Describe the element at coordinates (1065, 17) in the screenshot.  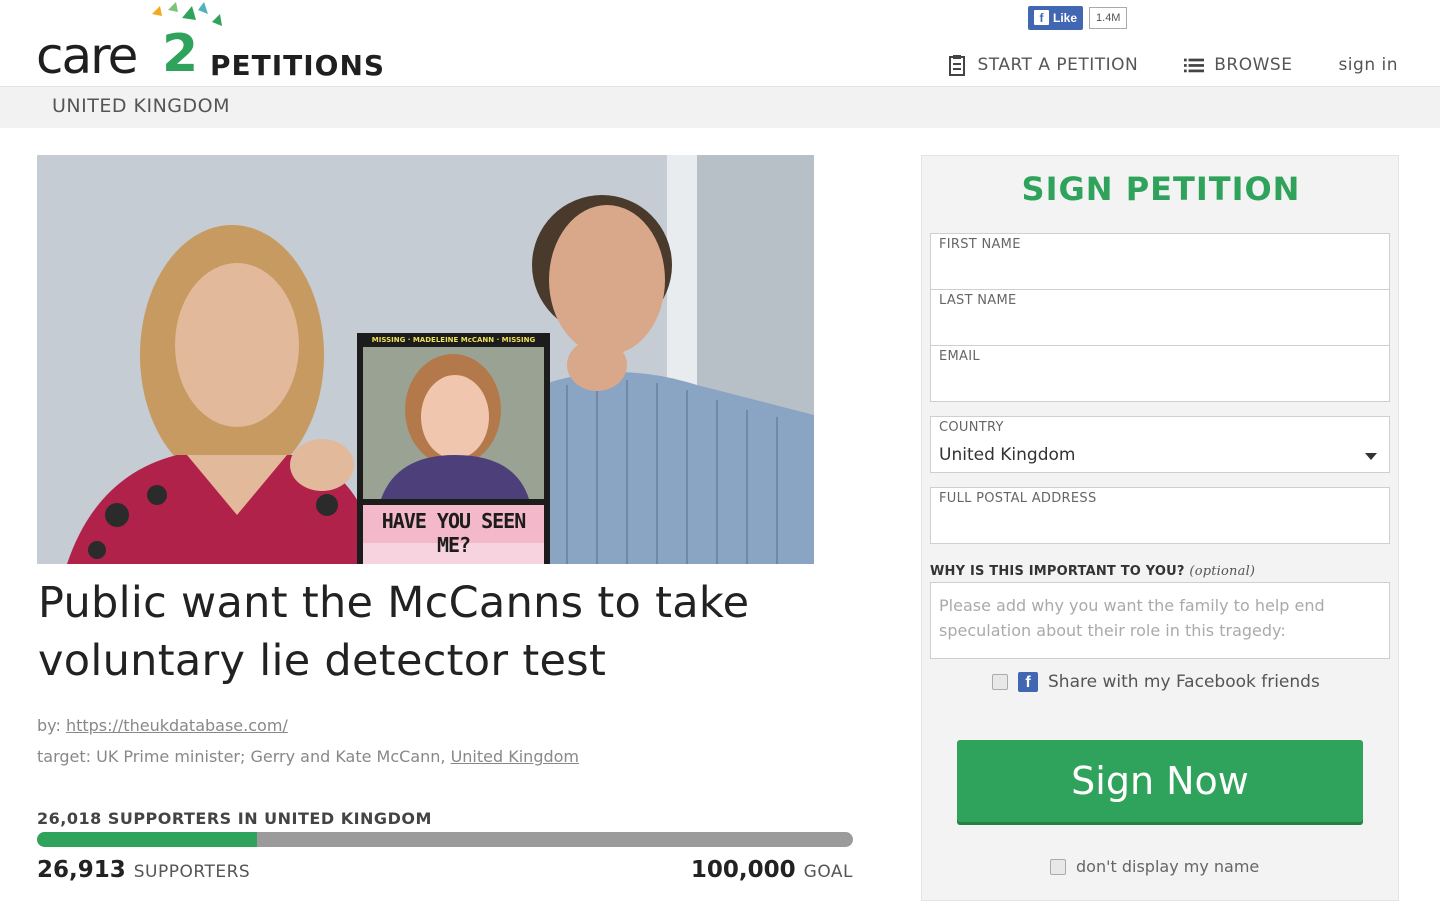
I see `facebook-like-label: Like` at that location.